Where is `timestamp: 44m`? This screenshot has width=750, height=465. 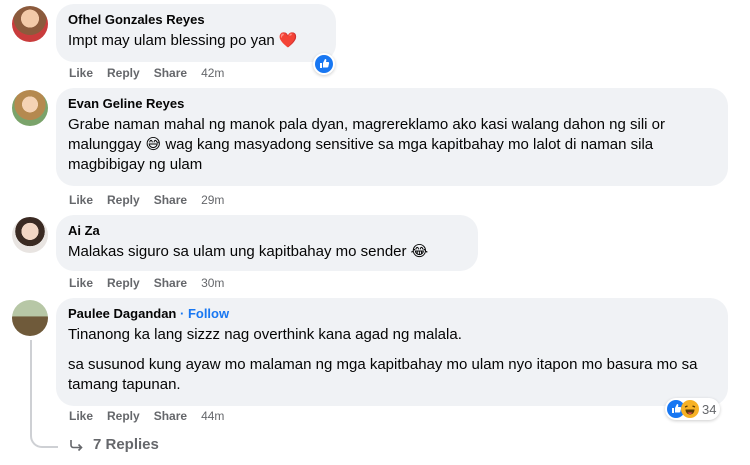
timestamp: 44m is located at coordinates (212, 416).